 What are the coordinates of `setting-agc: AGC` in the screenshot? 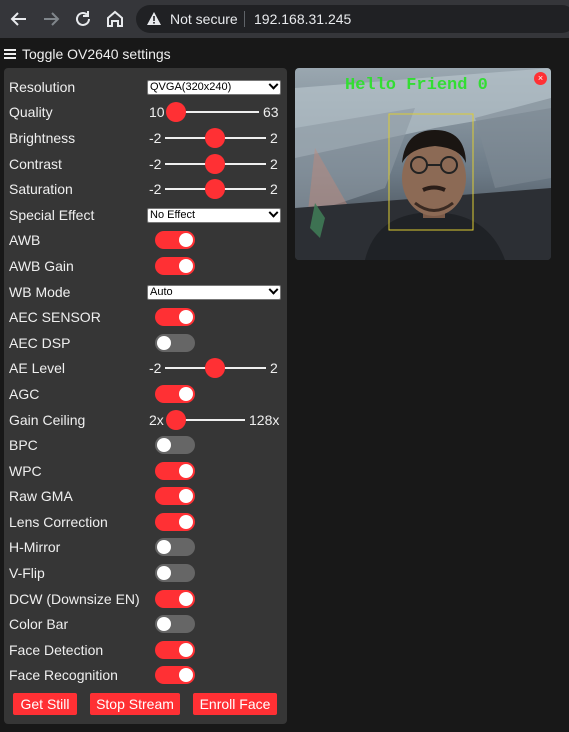 It's located at (146, 394).